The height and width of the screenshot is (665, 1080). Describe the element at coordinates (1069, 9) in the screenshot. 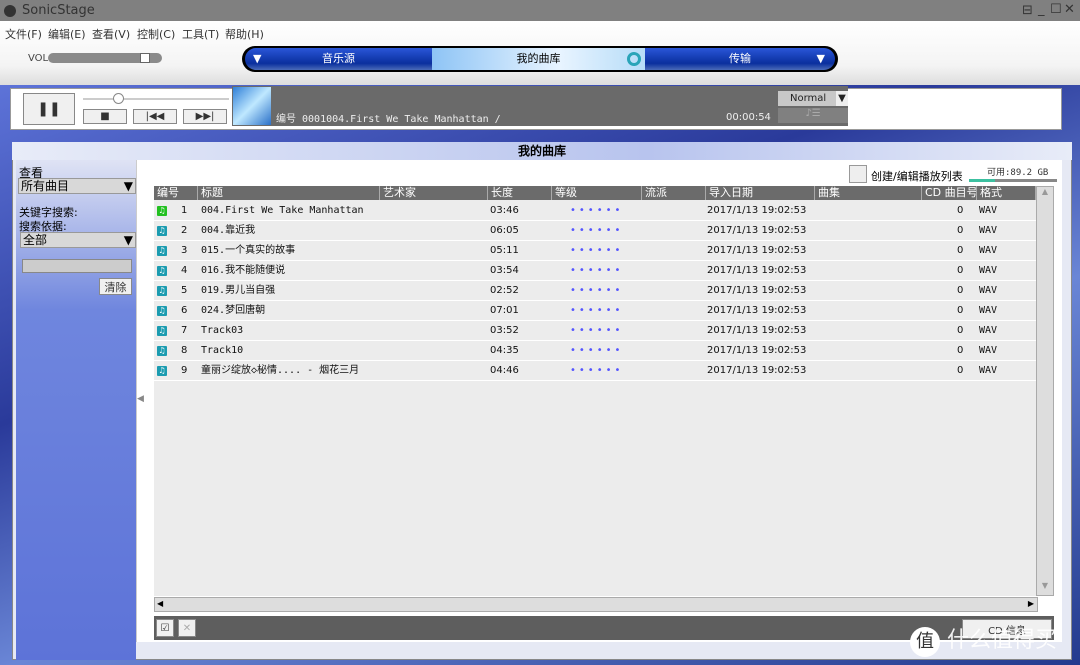

I see `close-button: ✕` at that location.